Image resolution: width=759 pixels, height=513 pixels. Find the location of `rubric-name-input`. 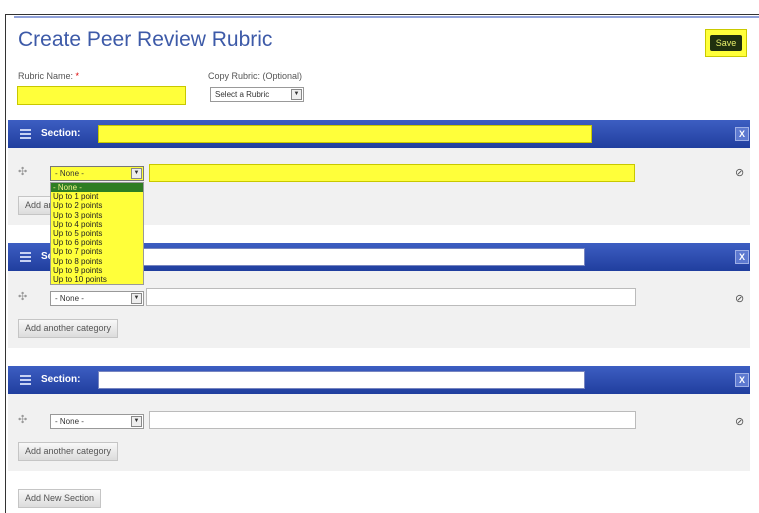

rubric-name-input is located at coordinates (101, 95).